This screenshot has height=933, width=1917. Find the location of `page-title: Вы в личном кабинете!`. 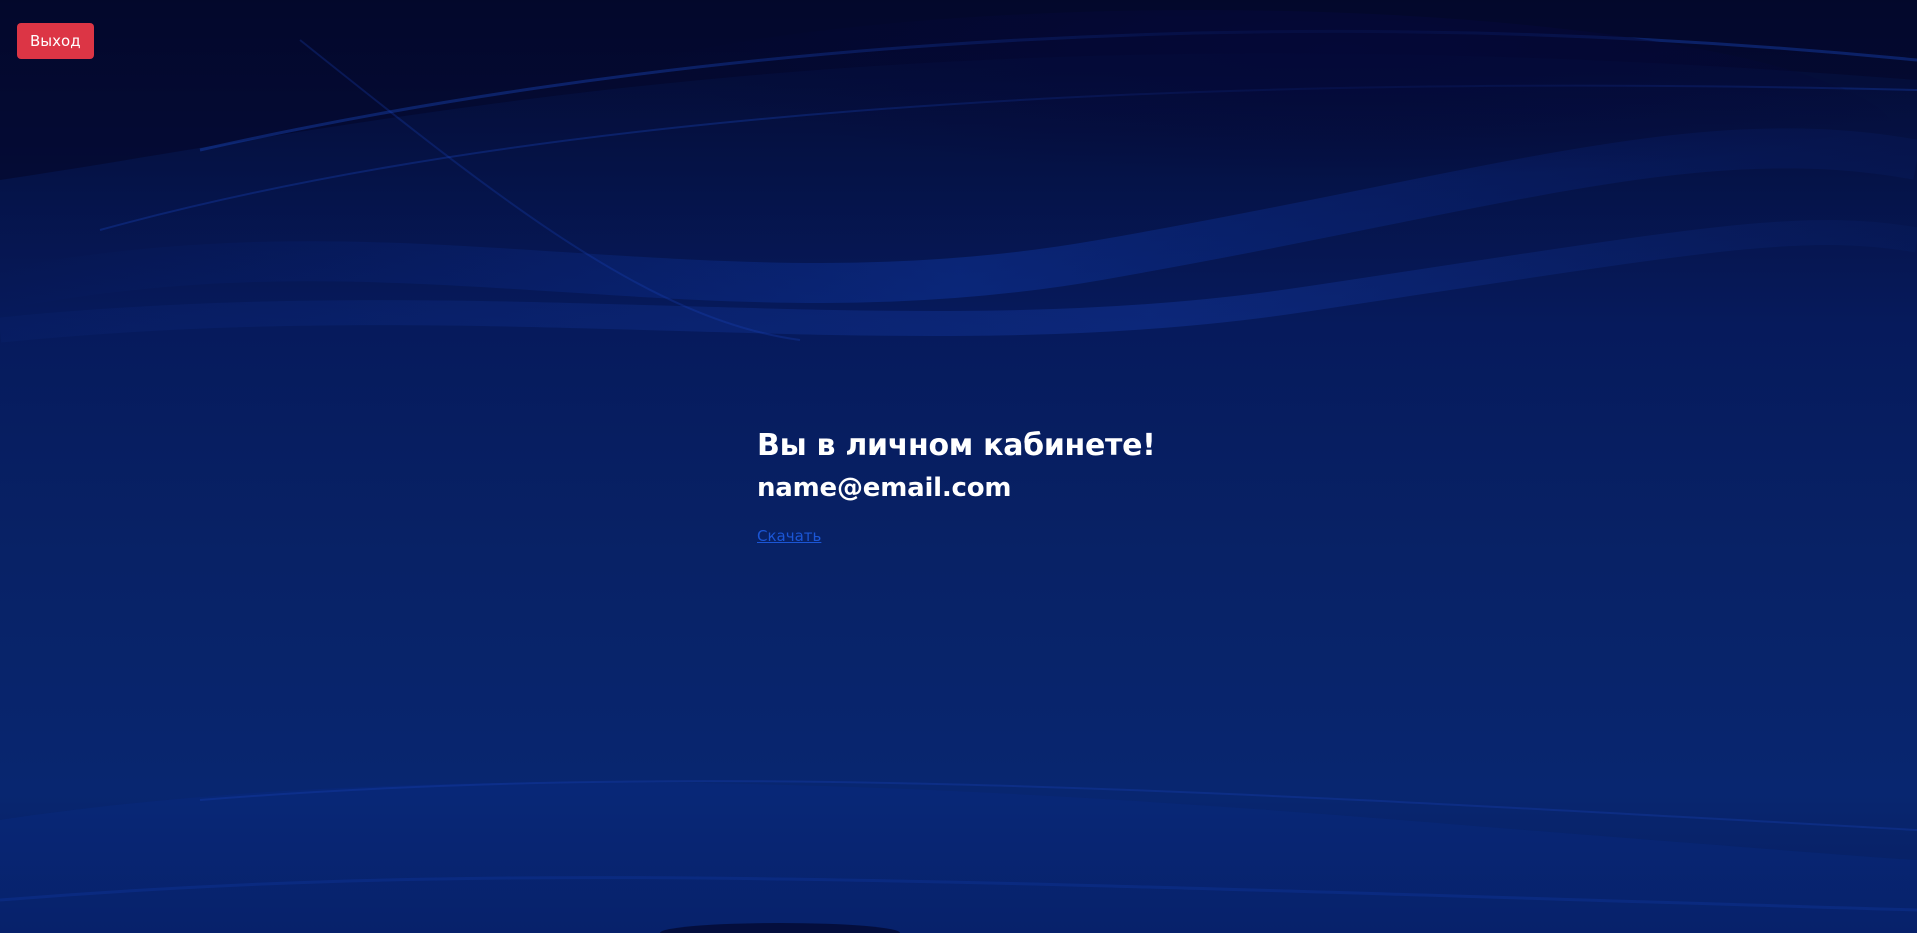

page-title: Вы в личном кабинете! is located at coordinates (956, 445).